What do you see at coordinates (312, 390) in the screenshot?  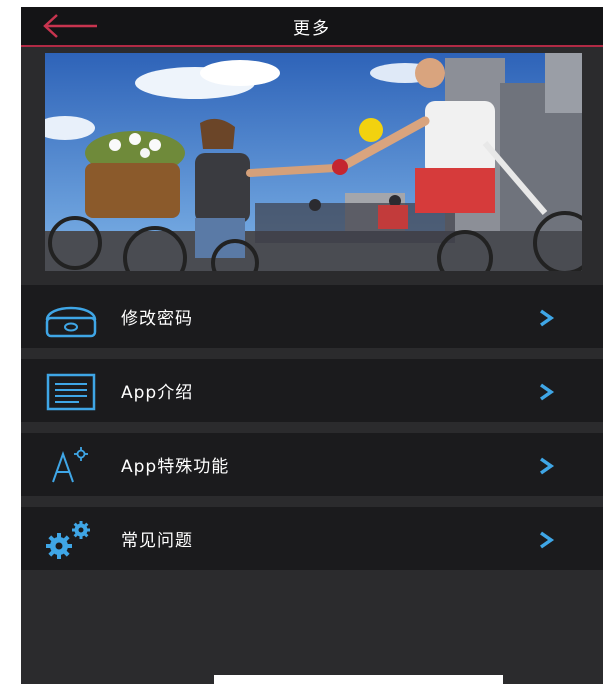 I see `menu-item-app-intro: App介绍` at bounding box center [312, 390].